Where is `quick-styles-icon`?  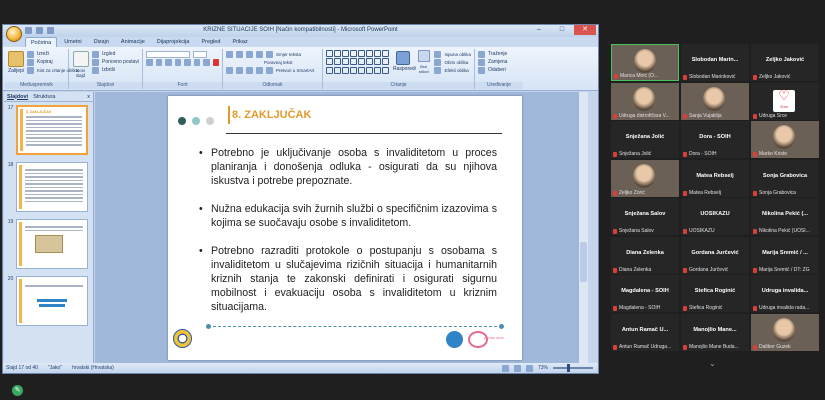 quick-styles-icon is located at coordinates (423, 56).